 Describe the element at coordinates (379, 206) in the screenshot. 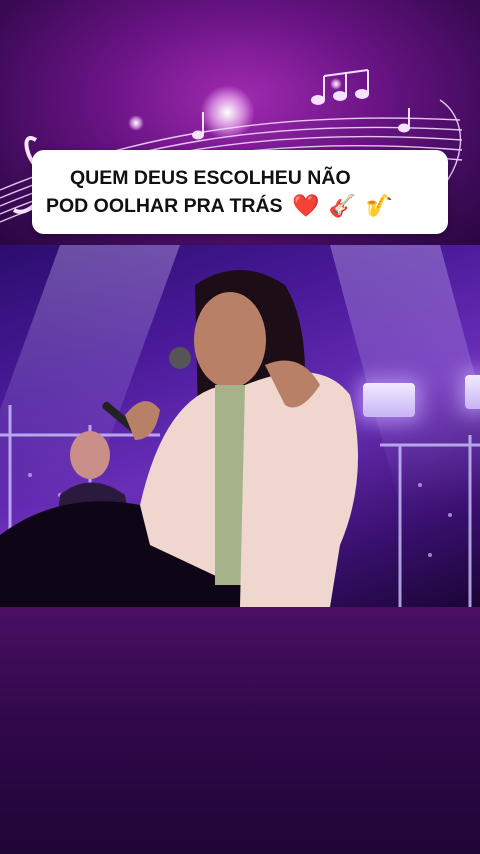

I see `saxophone-icon: 🎷` at that location.